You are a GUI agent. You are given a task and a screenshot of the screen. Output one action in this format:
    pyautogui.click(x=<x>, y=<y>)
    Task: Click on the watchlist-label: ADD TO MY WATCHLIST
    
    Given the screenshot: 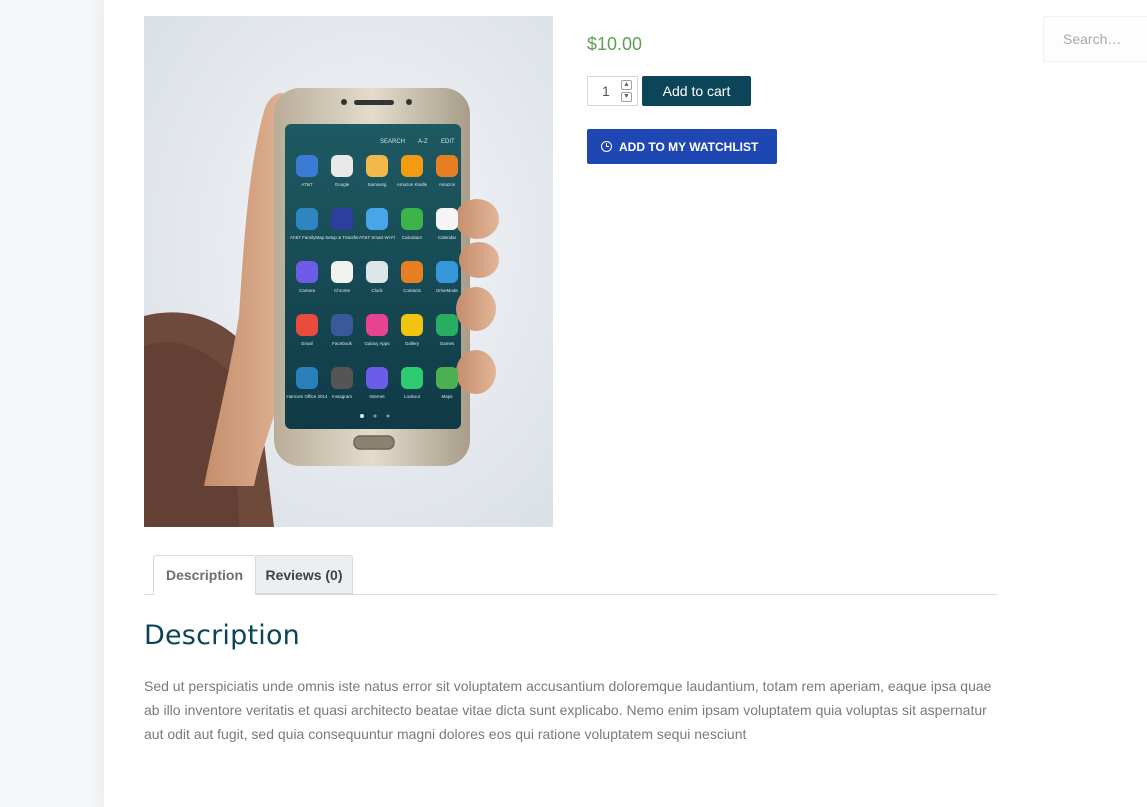 What is the action you would take?
    pyautogui.click(x=689, y=146)
    